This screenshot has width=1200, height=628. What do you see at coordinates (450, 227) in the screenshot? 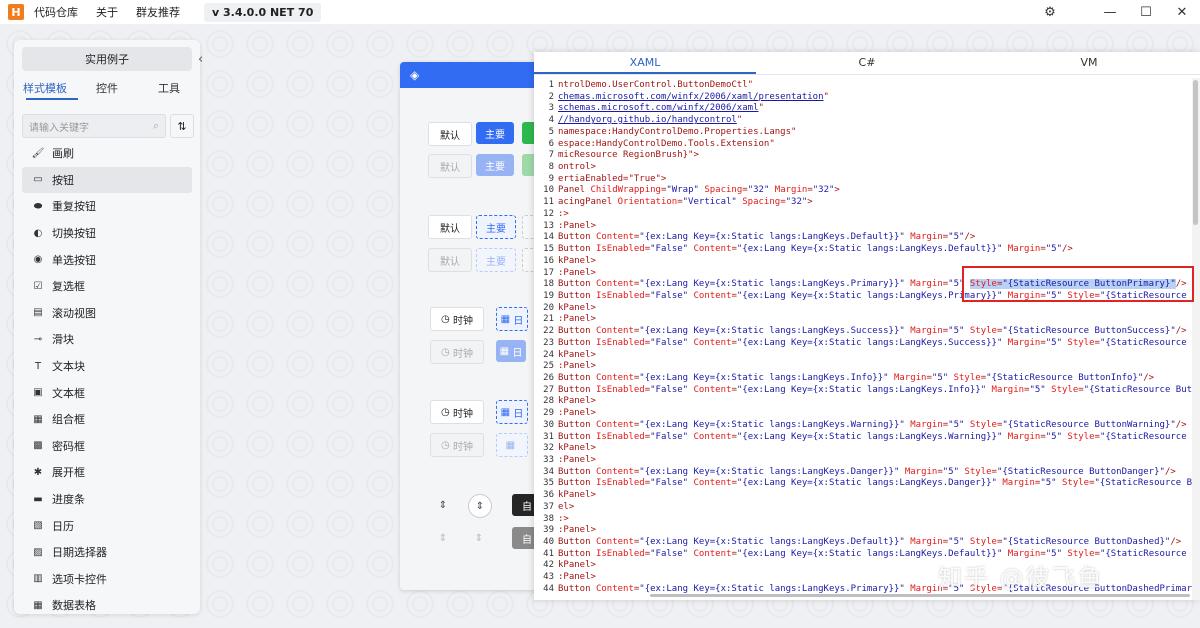
I see `dashed-default-button: 默认` at bounding box center [450, 227].